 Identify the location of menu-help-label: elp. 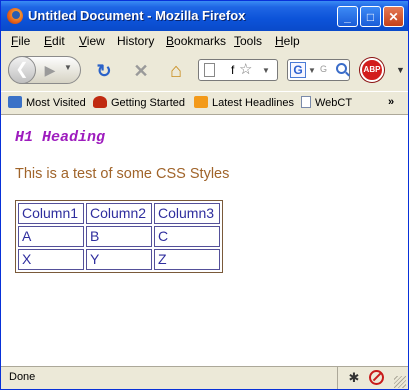
(291, 41).